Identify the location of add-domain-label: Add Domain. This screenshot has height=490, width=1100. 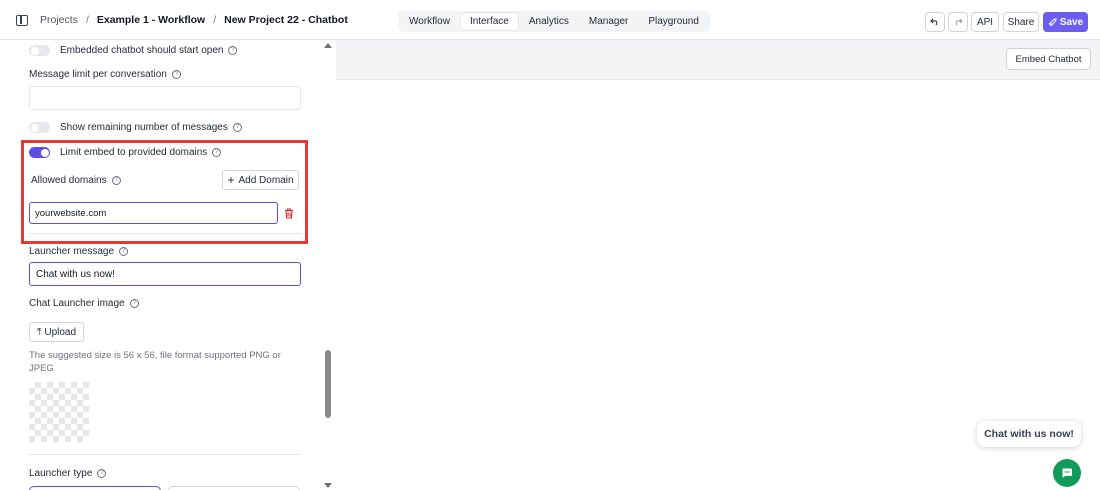
(266, 180).